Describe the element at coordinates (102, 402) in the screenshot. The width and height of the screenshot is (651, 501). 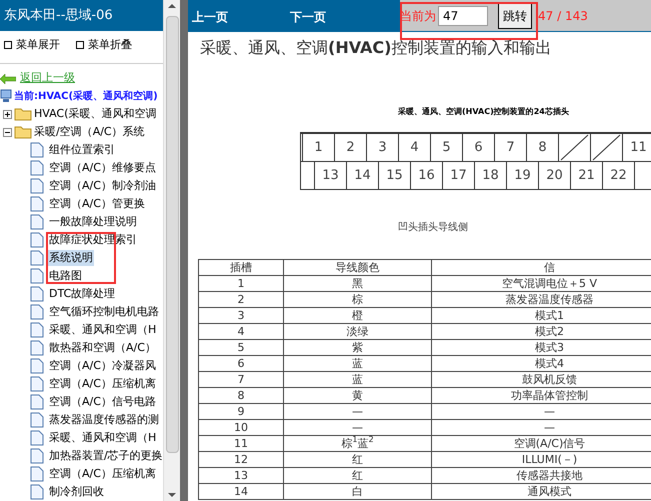
I see `tree-item: 空调（A/C）信号电路` at that location.